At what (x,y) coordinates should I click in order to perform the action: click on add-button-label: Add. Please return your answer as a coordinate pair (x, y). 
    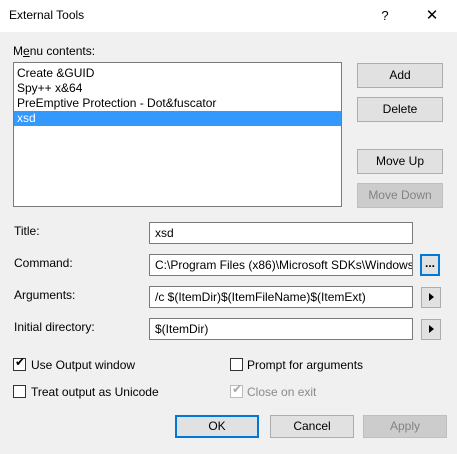
    Looking at the image, I should click on (400, 75).